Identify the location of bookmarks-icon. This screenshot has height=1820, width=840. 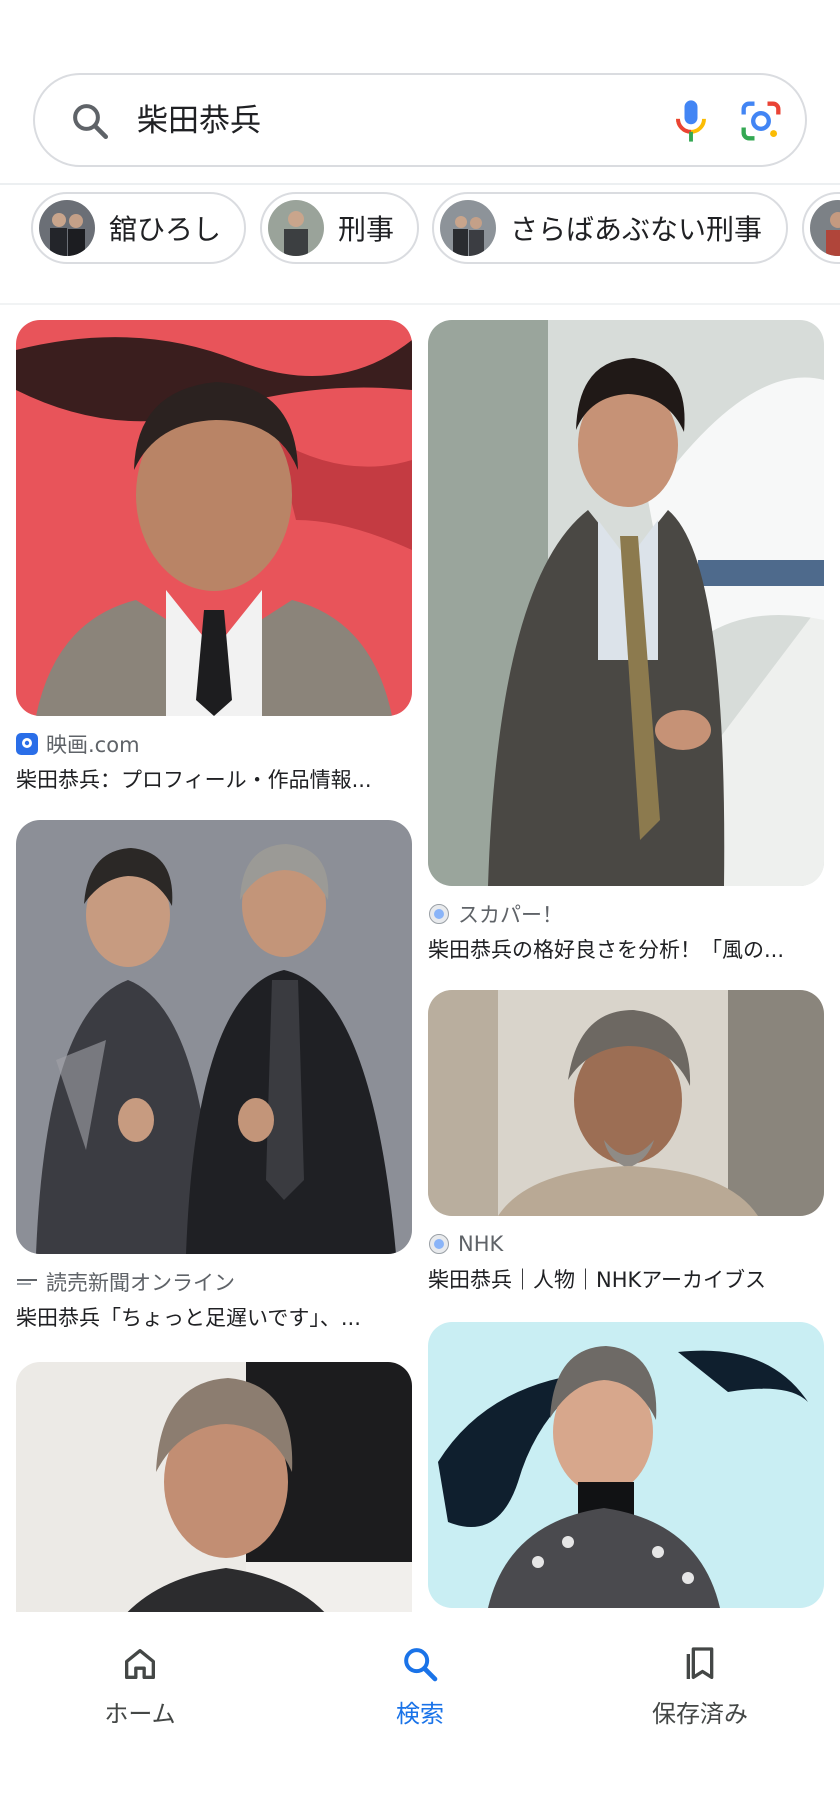
(700, 1663).